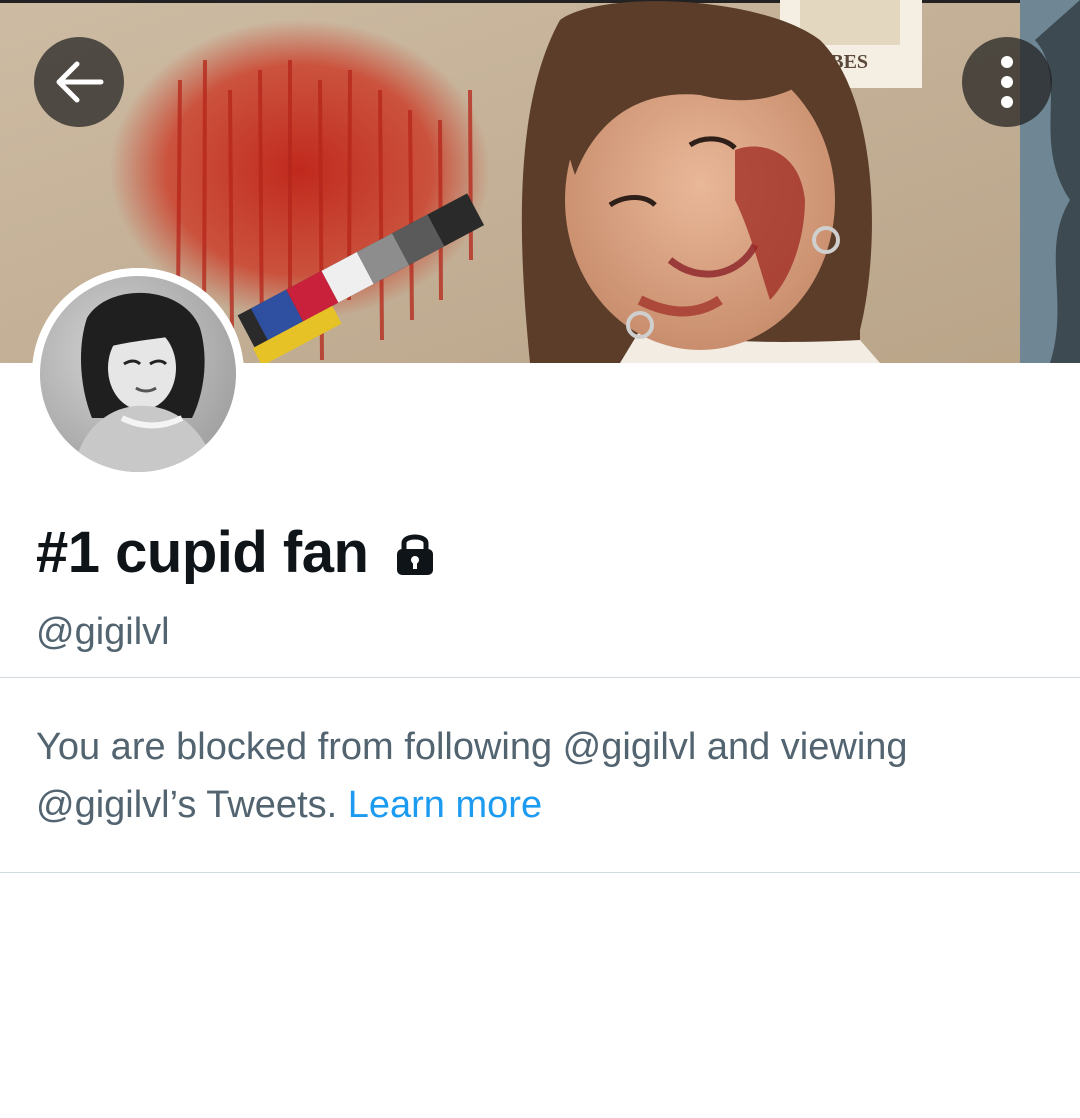 This screenshot has width=1080, height=1118. Describe the element at coordinates (415, 553) in the screenshot. I see `lock-icon` at that location.